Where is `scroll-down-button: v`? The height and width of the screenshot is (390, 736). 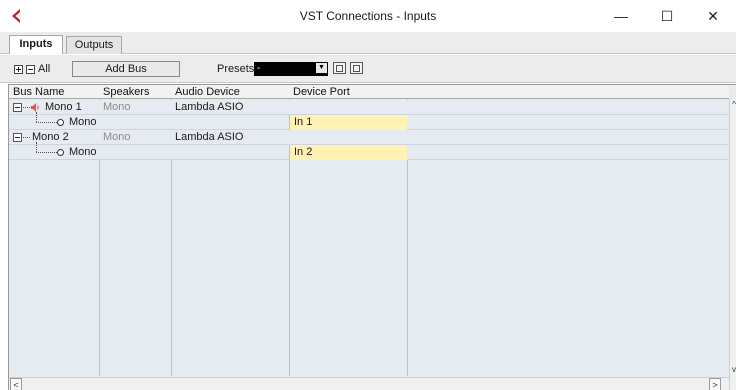
scroll-down-button: v is located at coordinates (733, 370).